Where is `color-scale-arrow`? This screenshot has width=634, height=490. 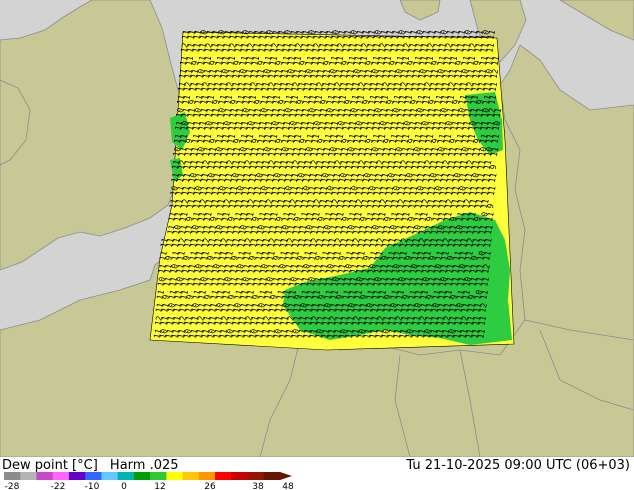
color-scale-arrow is located at coordinates (286, 476).